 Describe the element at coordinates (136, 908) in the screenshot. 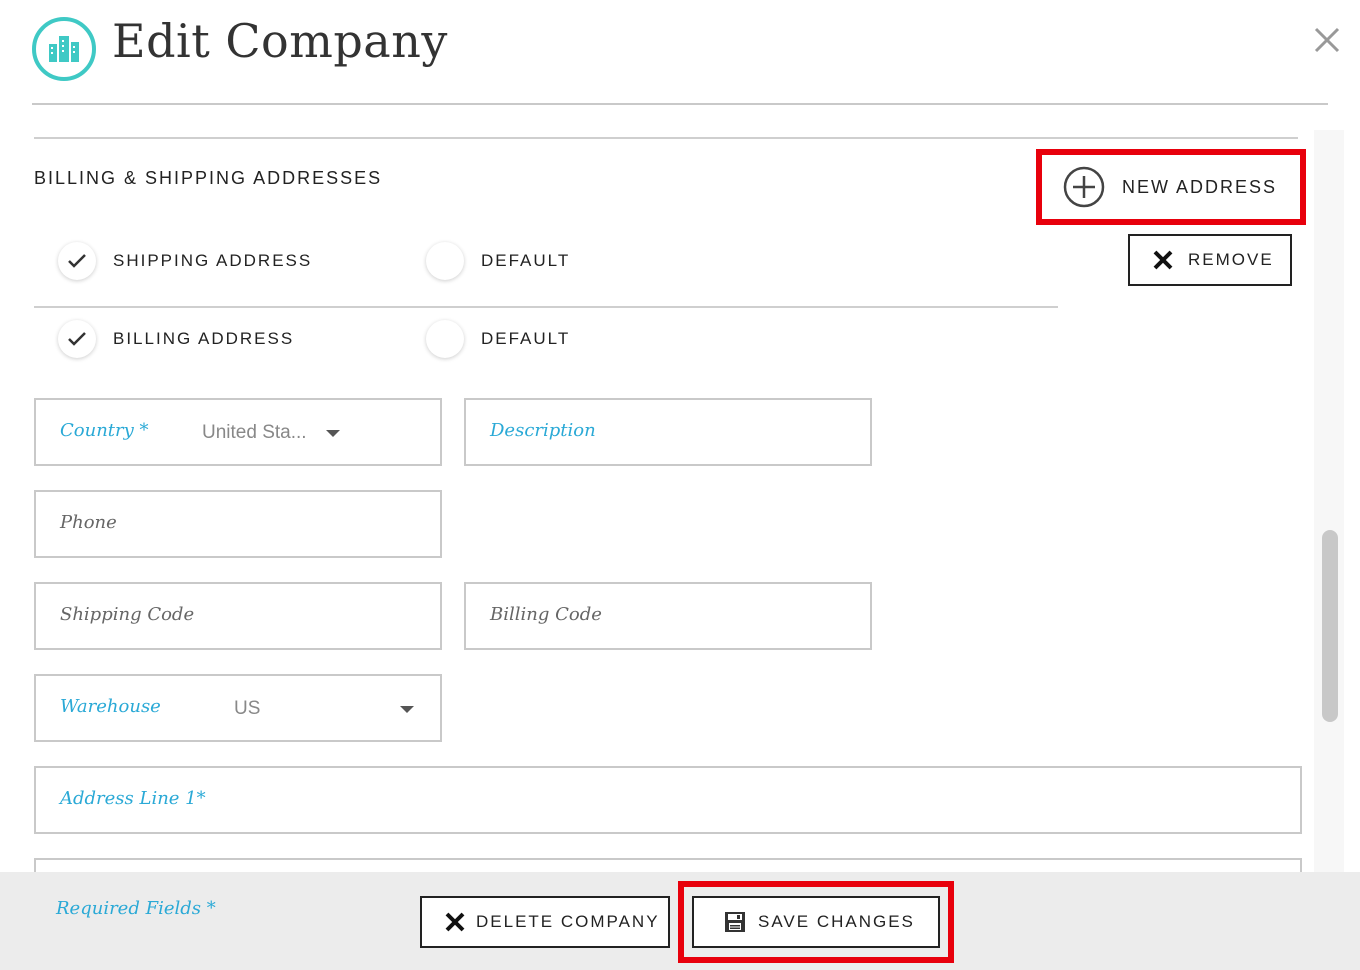

I see `required-fields-note: Required Fields *` at that location.